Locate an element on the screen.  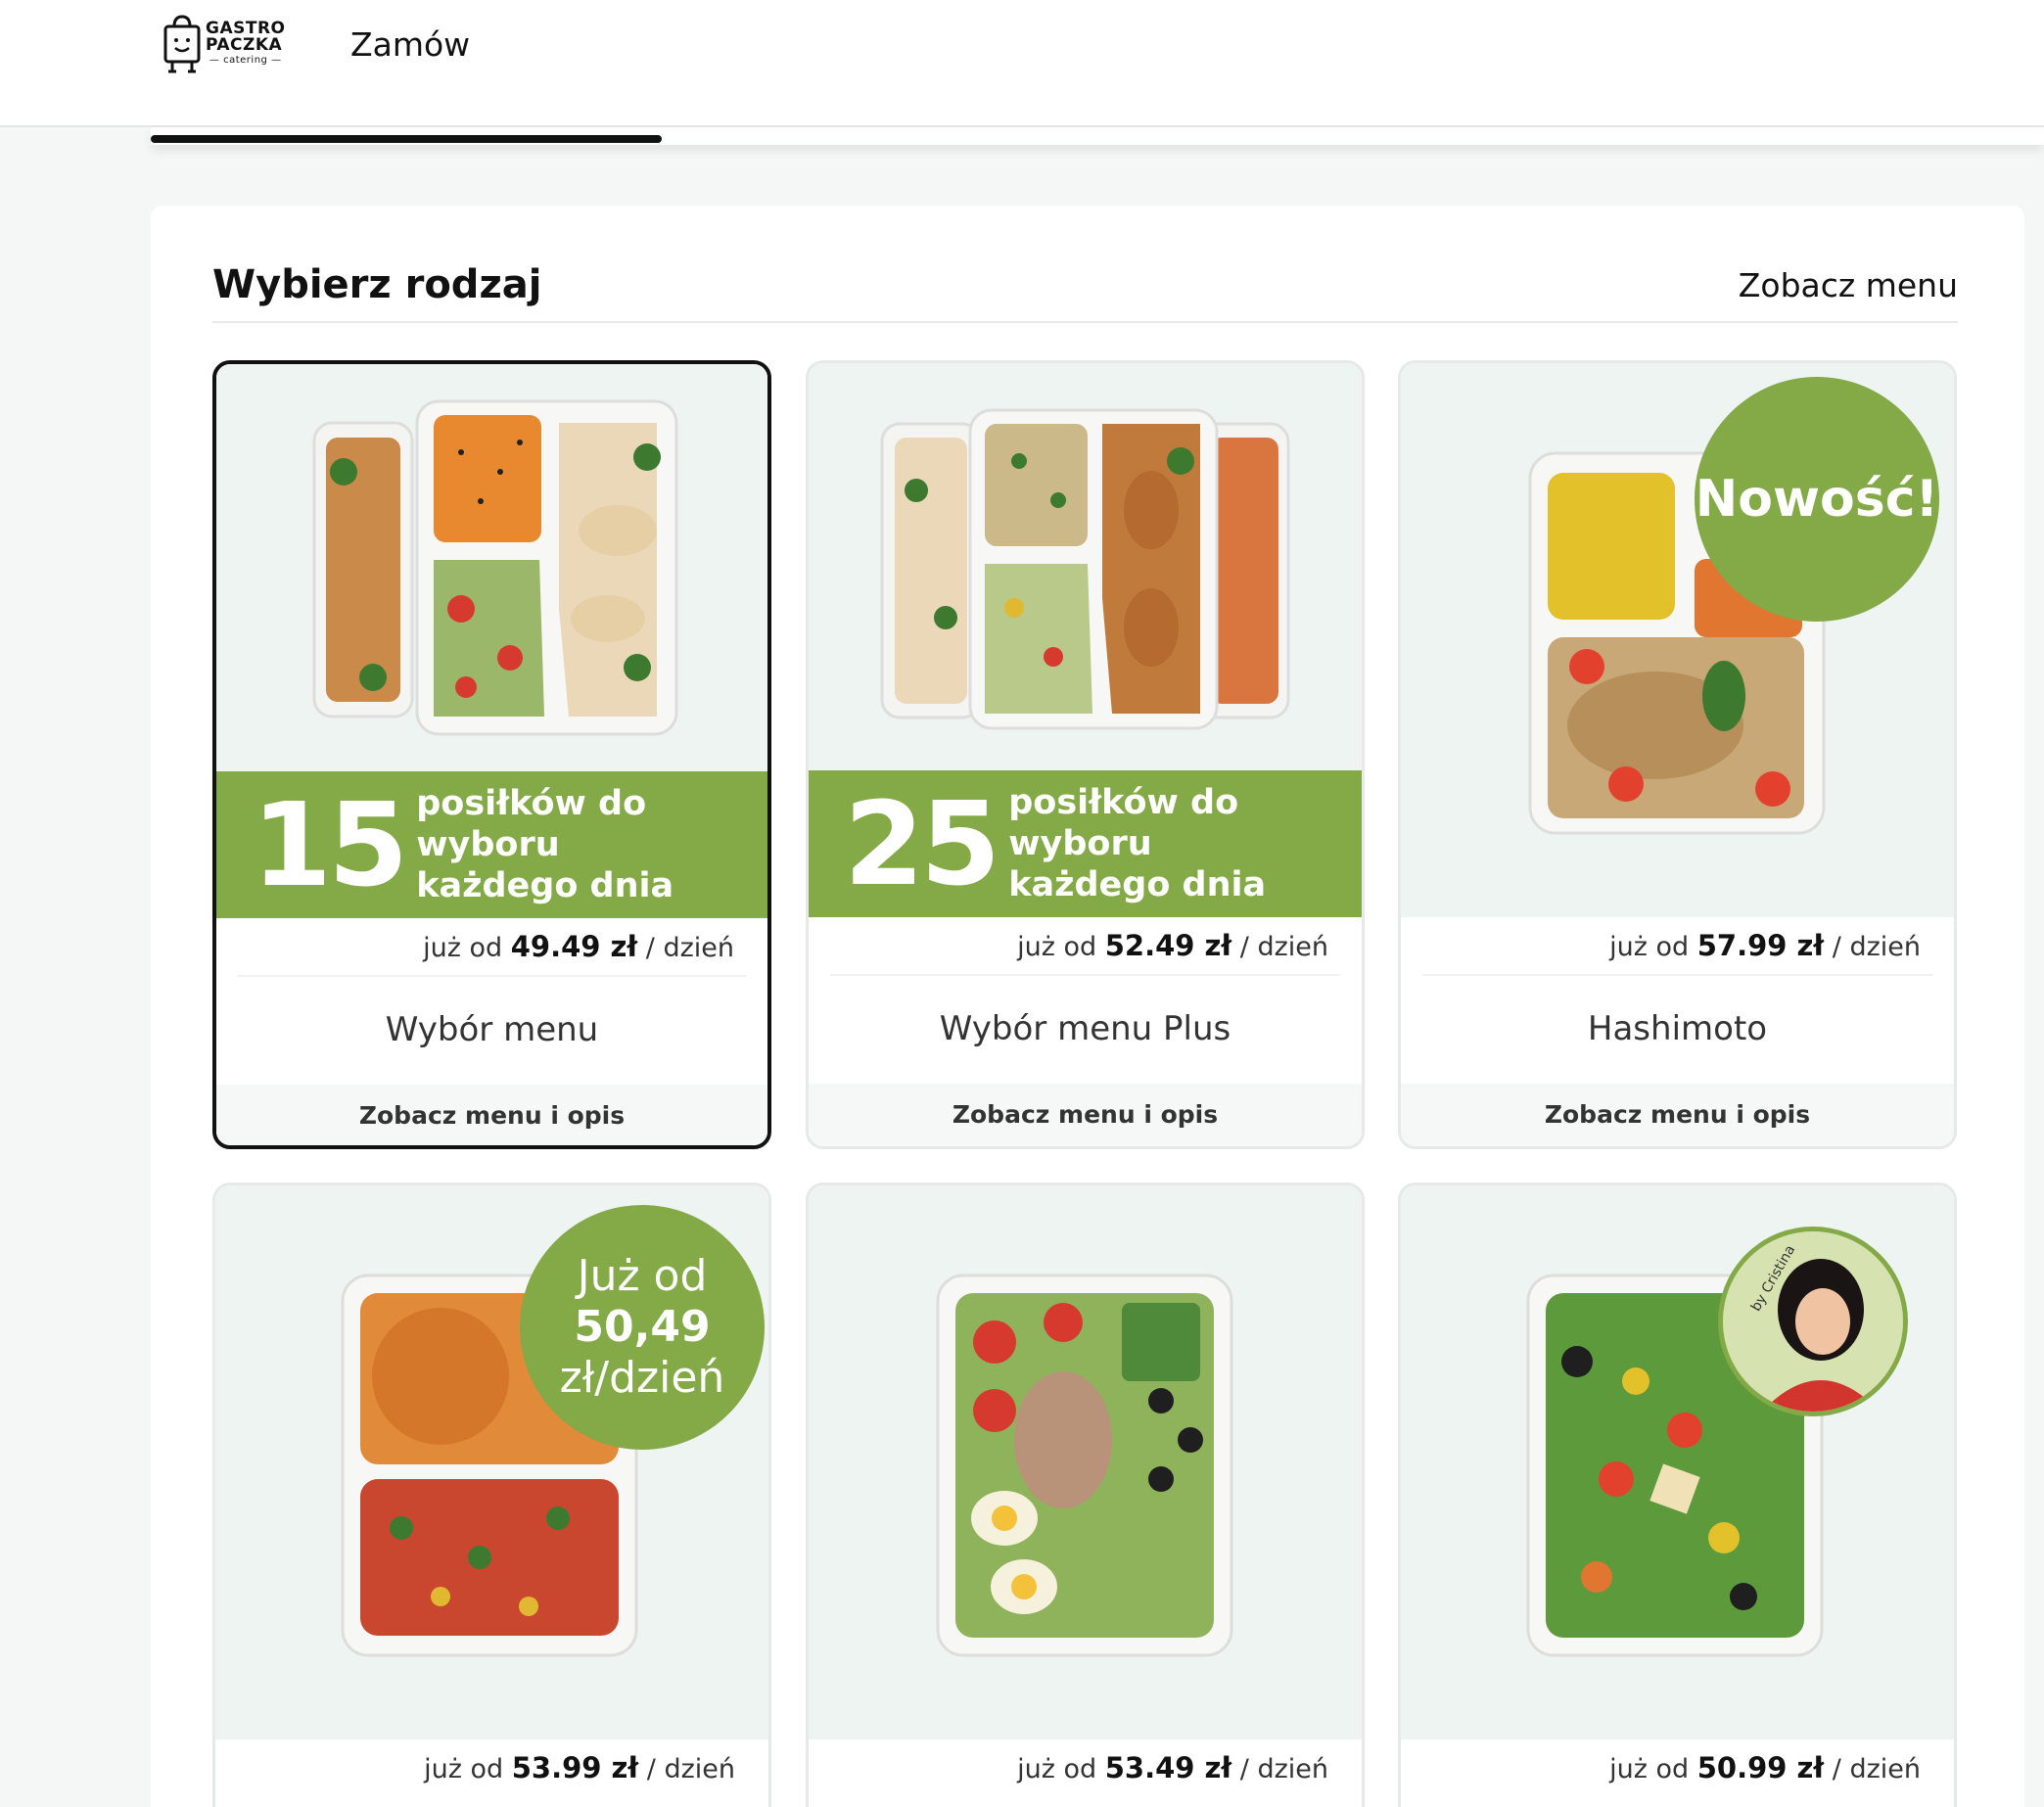
banner-number: 25 is located at coordinates (922, 844).